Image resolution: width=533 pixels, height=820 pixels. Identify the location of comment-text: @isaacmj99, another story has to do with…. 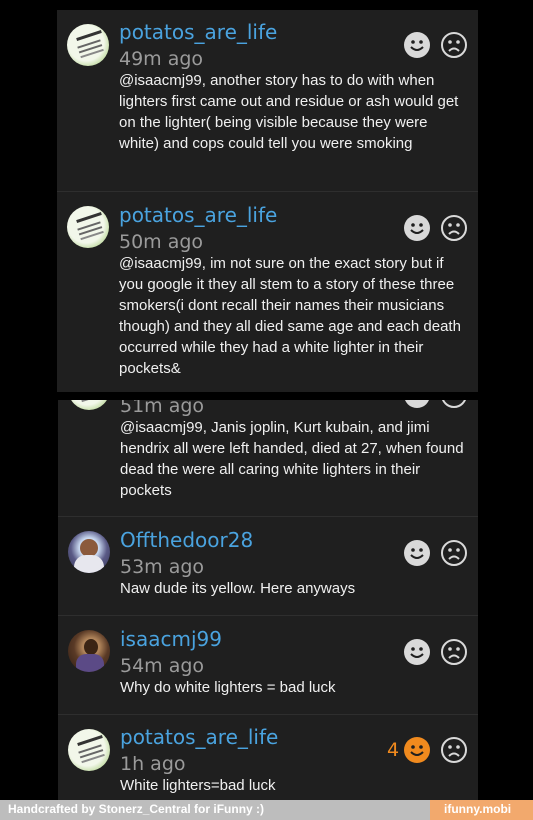
(289, 112).